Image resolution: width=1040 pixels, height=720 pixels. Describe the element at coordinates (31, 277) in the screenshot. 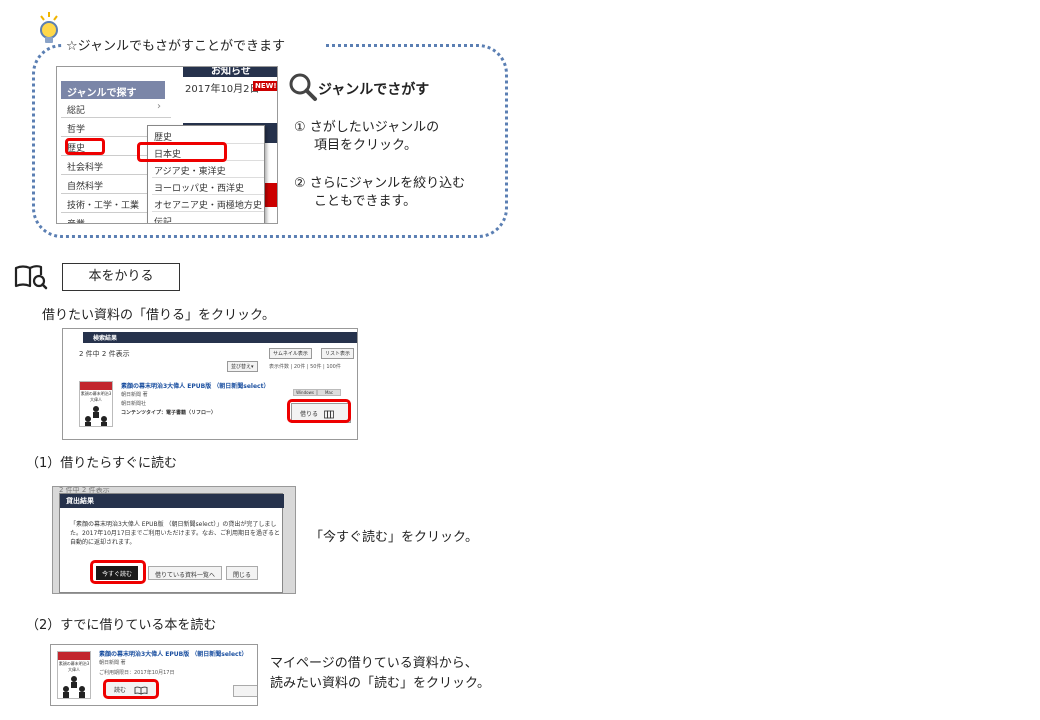

I see `book-search-icon` at that location.